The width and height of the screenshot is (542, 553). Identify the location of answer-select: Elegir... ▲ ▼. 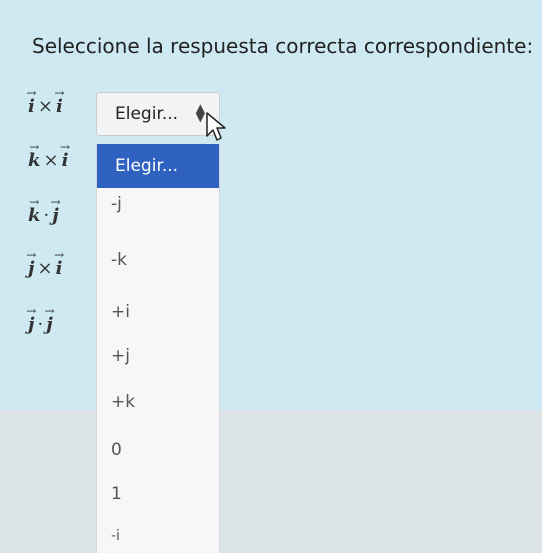
(158, 114).